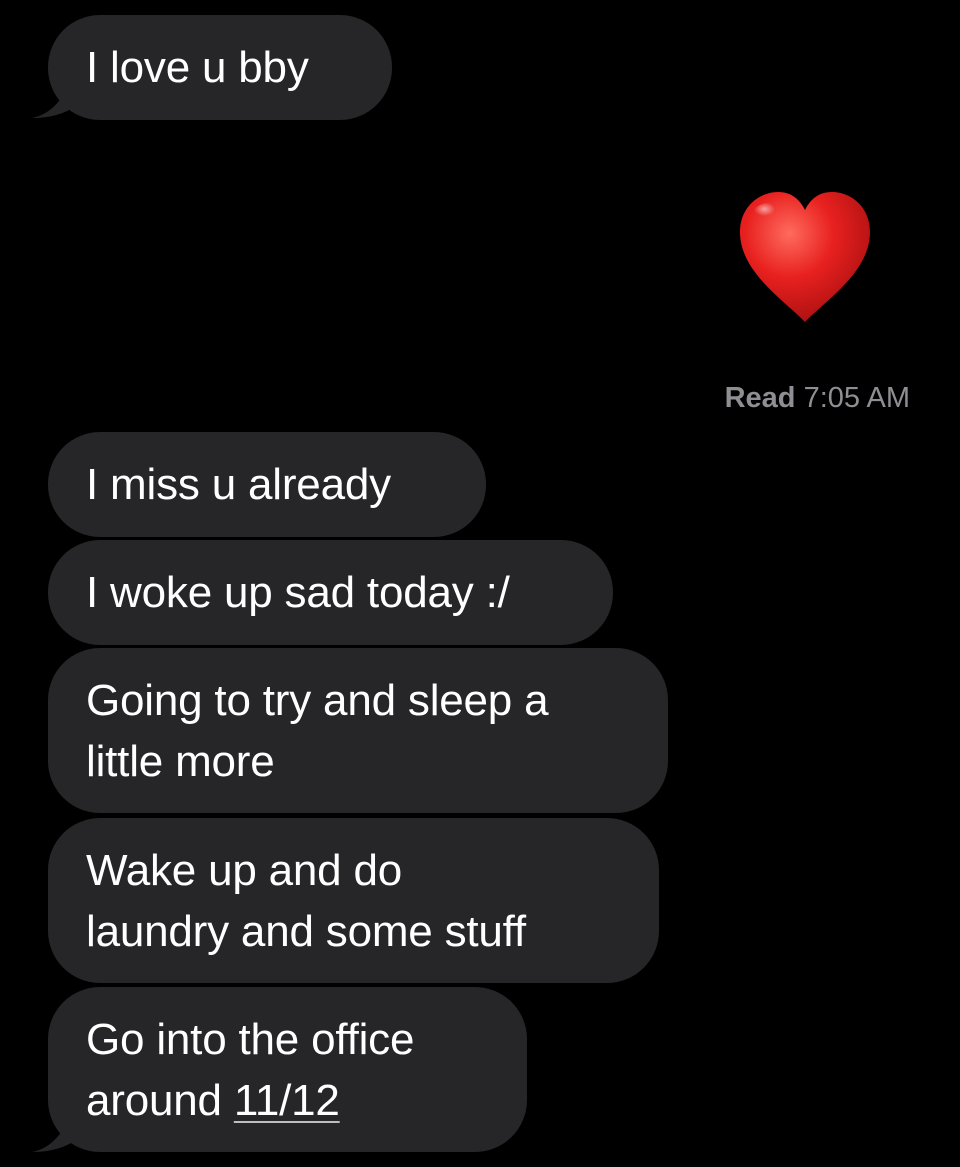 The height and width of the screenshot is (1167, 960). What do you see at coordinates (250, 1039) in the screenshot?
I see `message-text-line: Go into the office` at bounding box center [250, 1039].